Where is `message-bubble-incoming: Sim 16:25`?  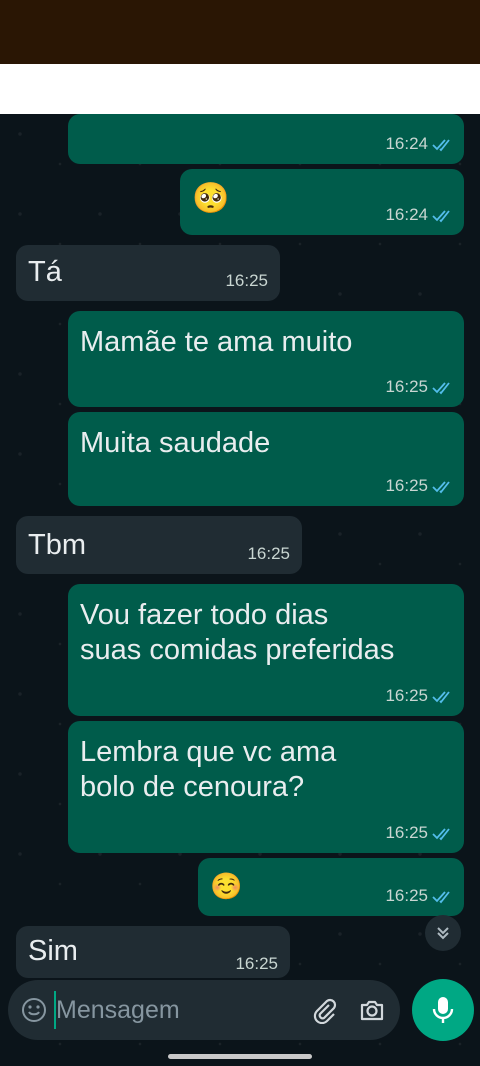
message-bubble-incoming: Sim 16:25 is located at coordinates (153, 952).